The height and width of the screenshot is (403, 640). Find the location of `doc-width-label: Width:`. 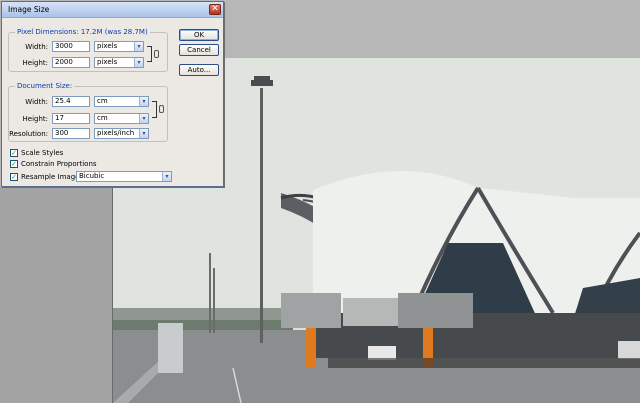

doc-width-label: Width: is located at coordinates (36, 102).